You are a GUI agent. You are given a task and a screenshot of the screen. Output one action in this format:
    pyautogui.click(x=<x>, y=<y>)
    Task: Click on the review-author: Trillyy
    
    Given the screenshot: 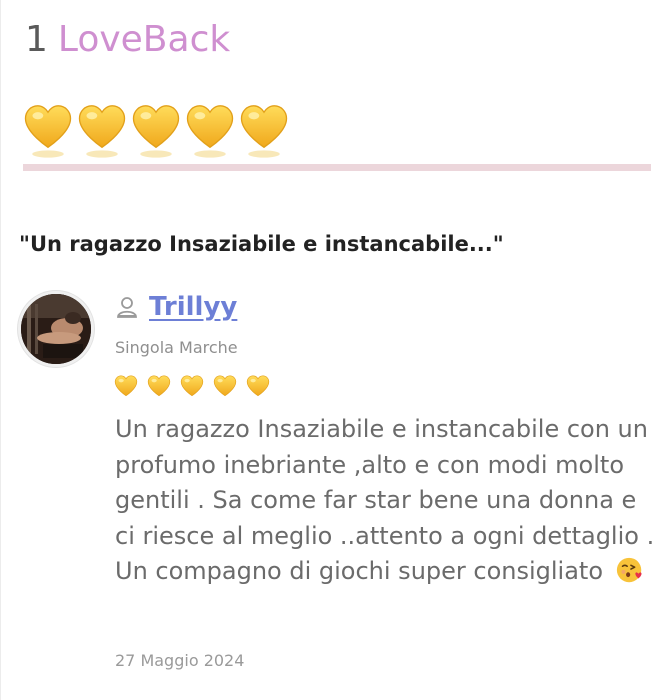 What is the action you would take?
    pyautogui.click(x=176, y=307)
    